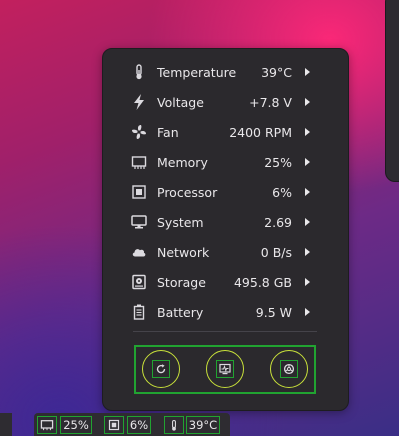  I want to click on menu-item-value: 9.5 W, so click(273, 312).